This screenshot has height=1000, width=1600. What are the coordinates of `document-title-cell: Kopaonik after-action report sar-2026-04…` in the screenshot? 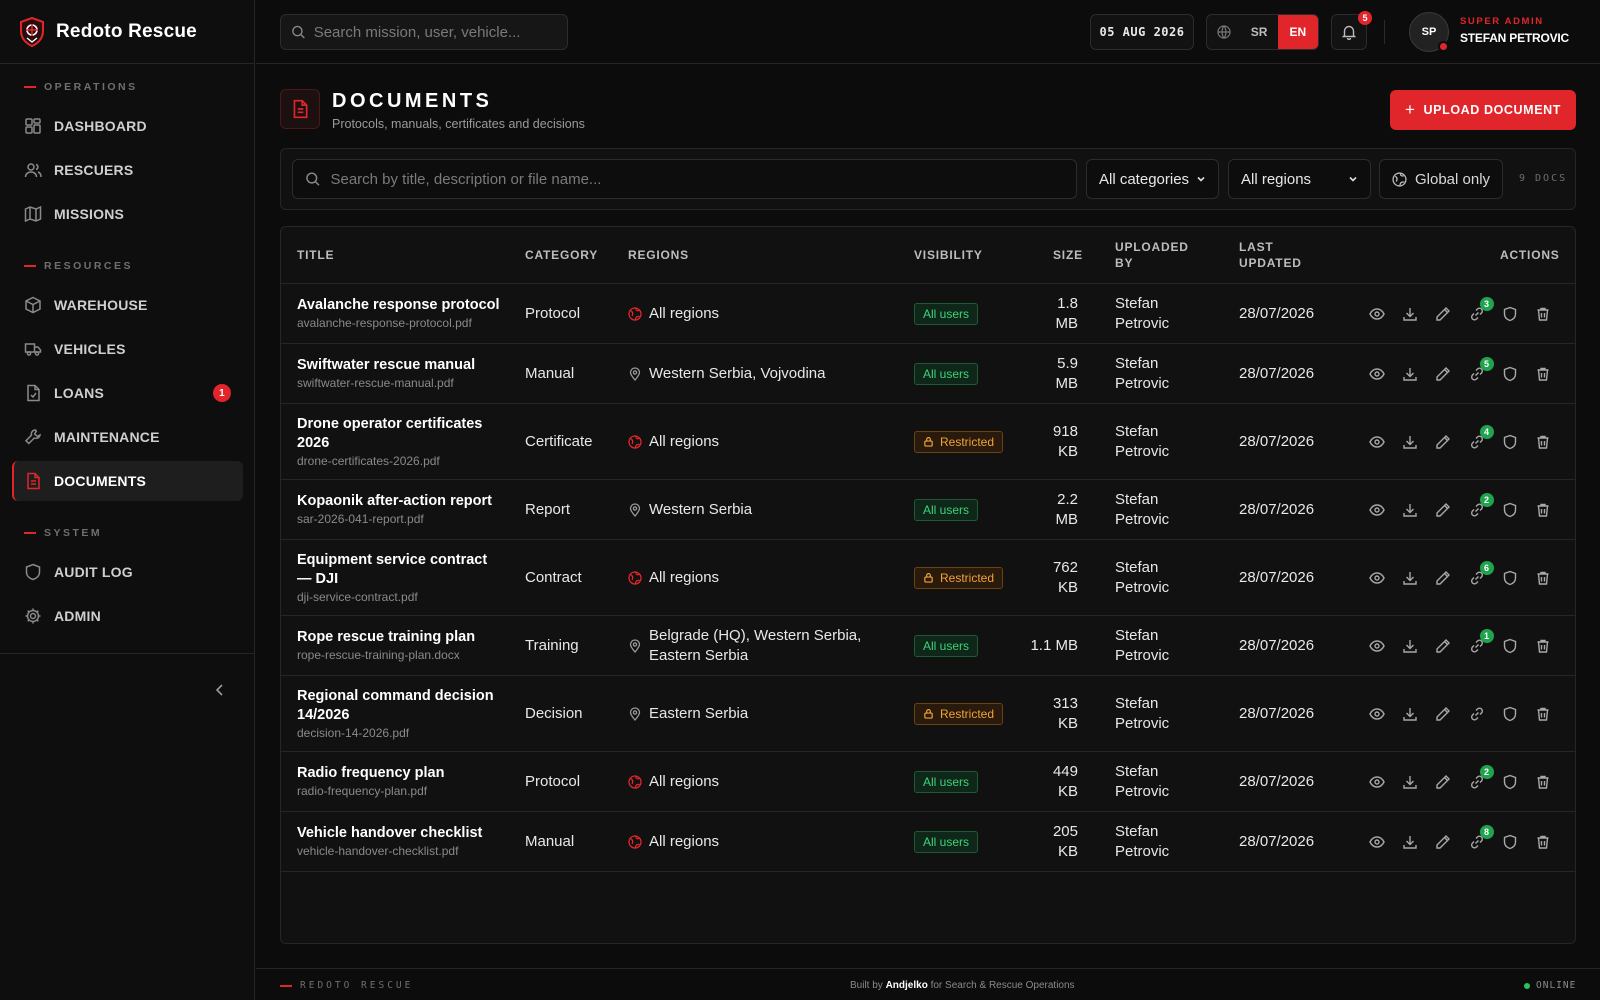 It's located at (403, 509).